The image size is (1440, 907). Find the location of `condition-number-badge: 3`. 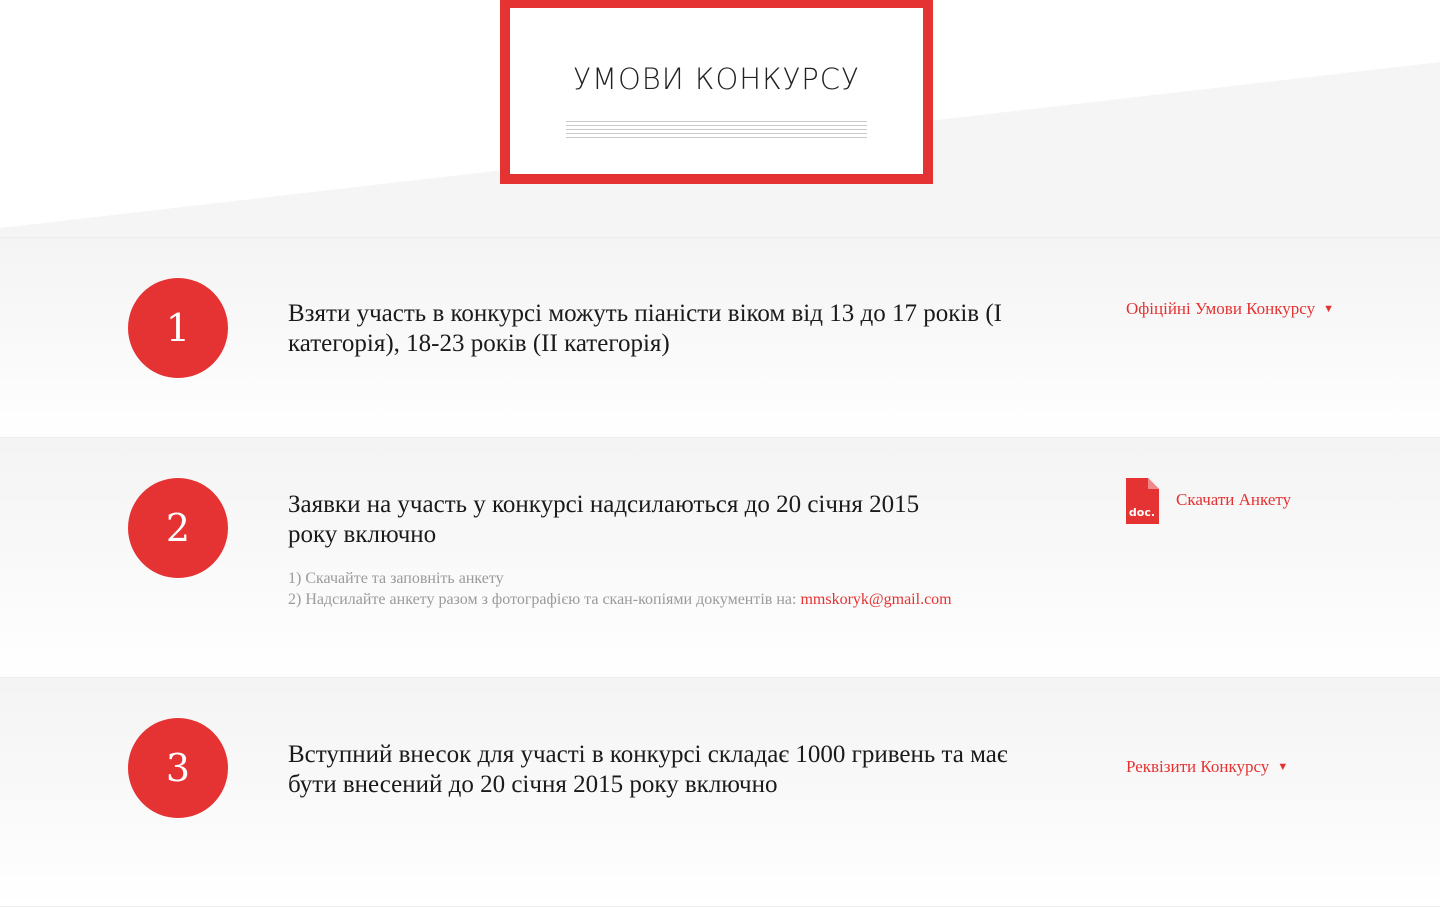

condition-number-badge: 3 is located at coordinates (178, 768).